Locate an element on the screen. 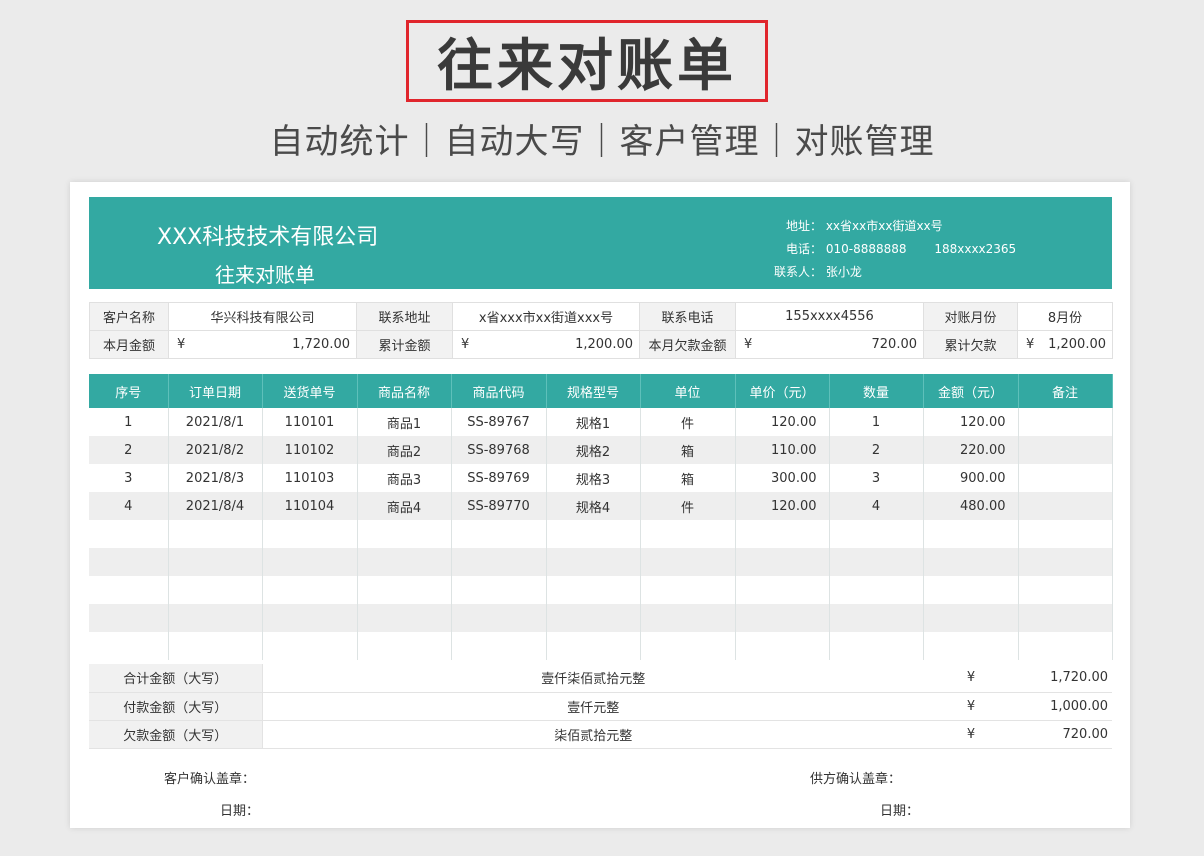 The width and height of the screenshot is (1204, 856). cell-delivery-no: 110104 is located at coordinates (310, 506).